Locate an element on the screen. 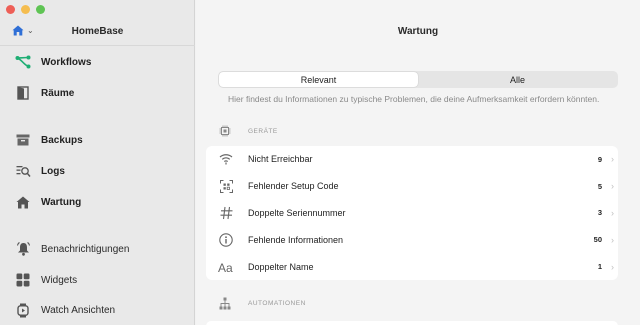  sidebar-item-label: Räume is located at coordinates (58, 93).